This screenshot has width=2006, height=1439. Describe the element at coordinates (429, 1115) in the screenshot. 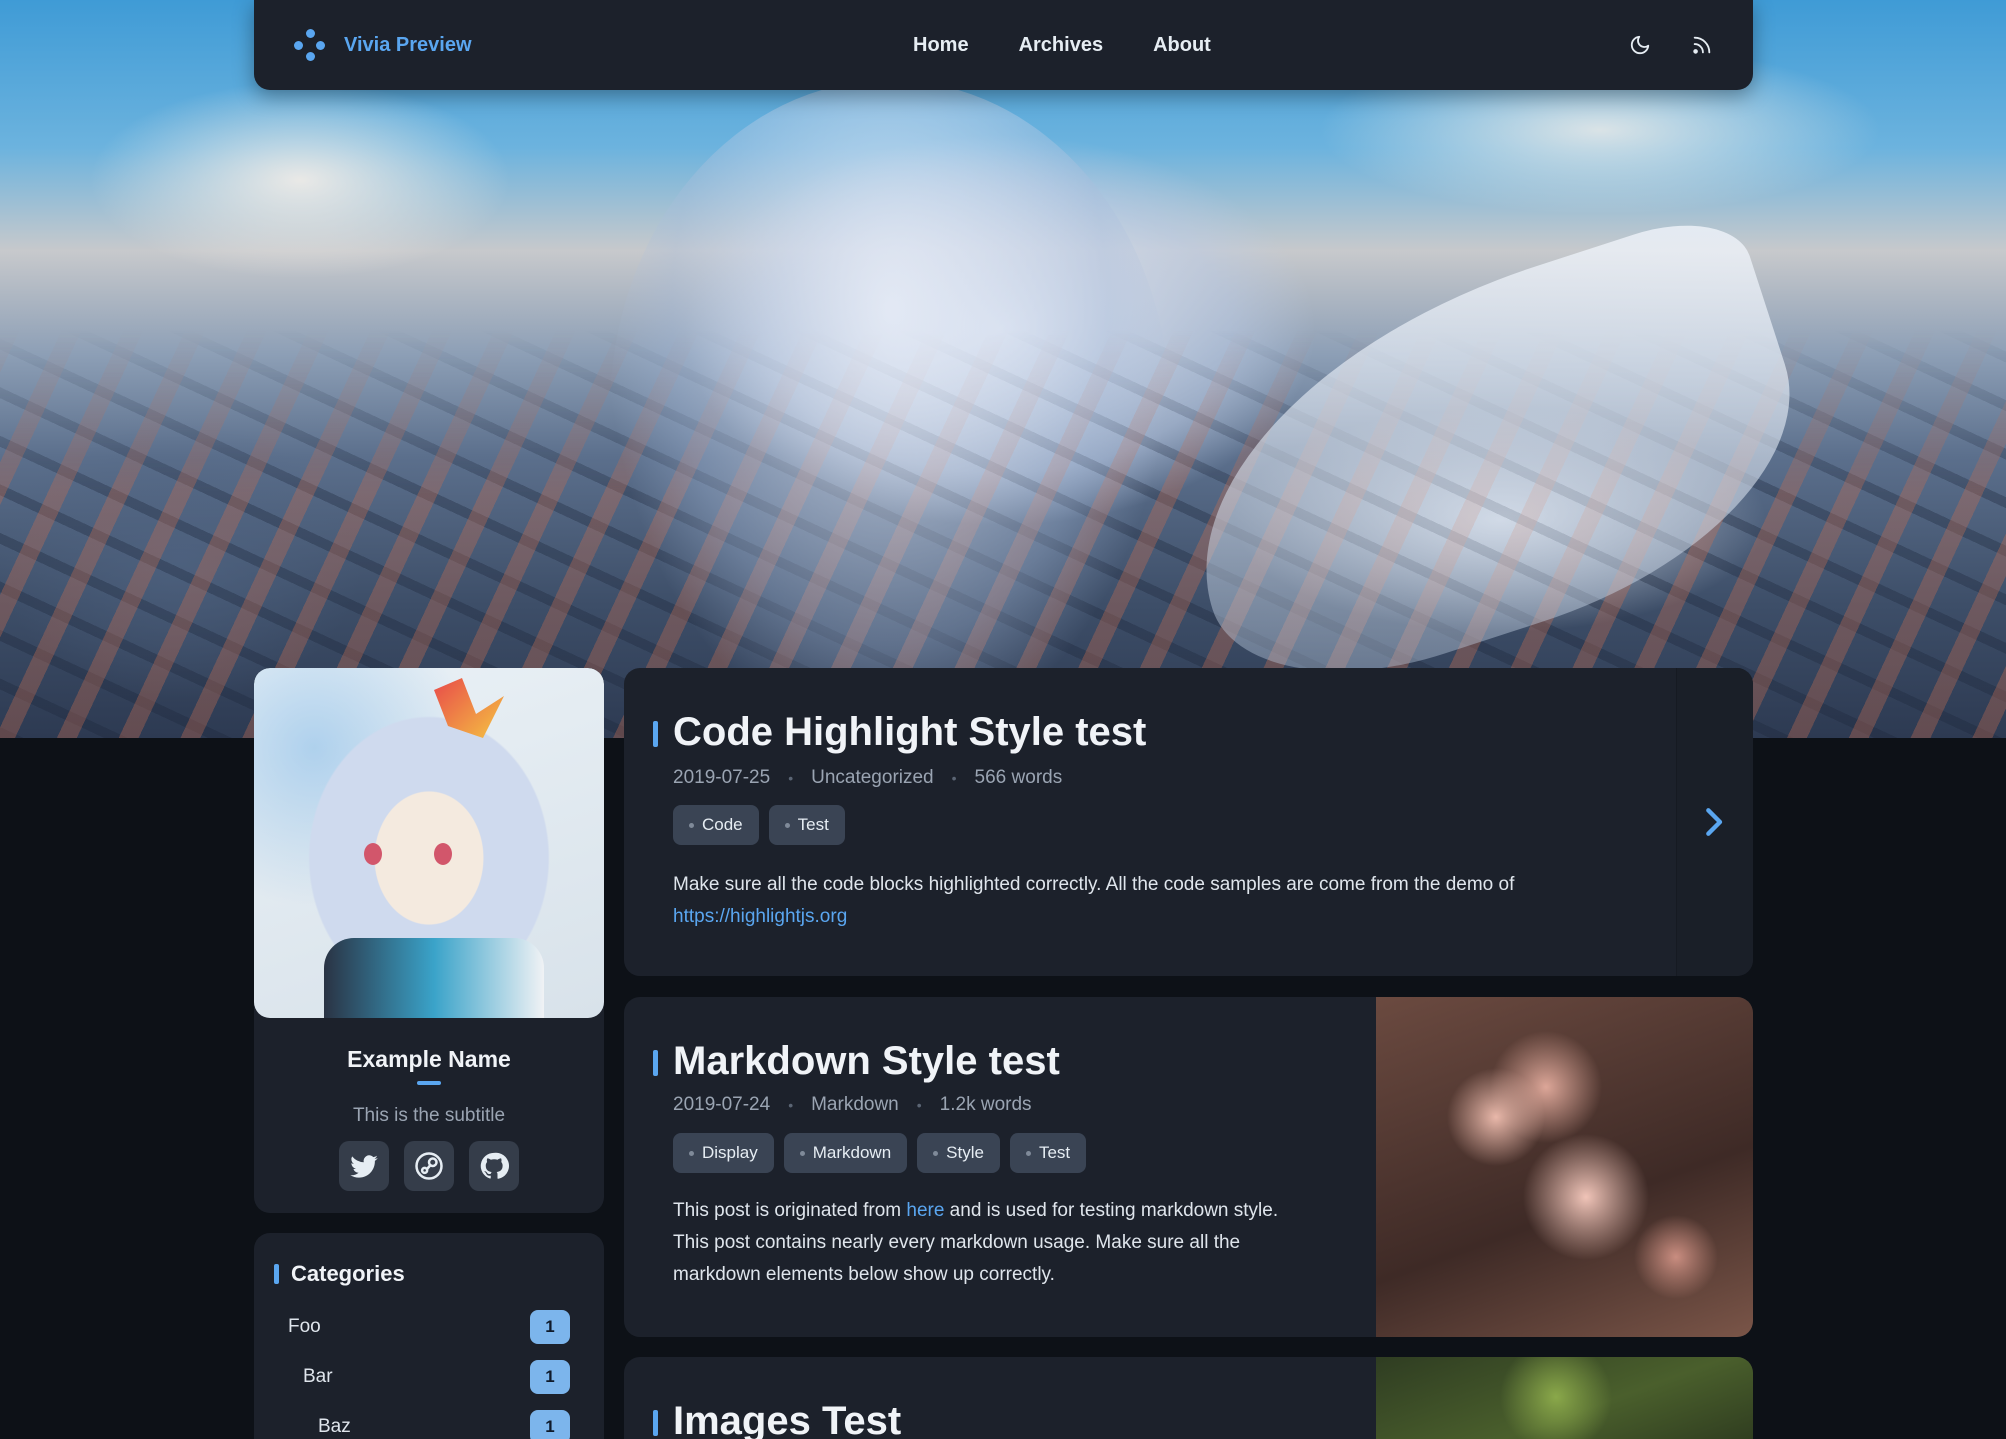

I see `profile-subtitle: This is the subtitle` at that location.